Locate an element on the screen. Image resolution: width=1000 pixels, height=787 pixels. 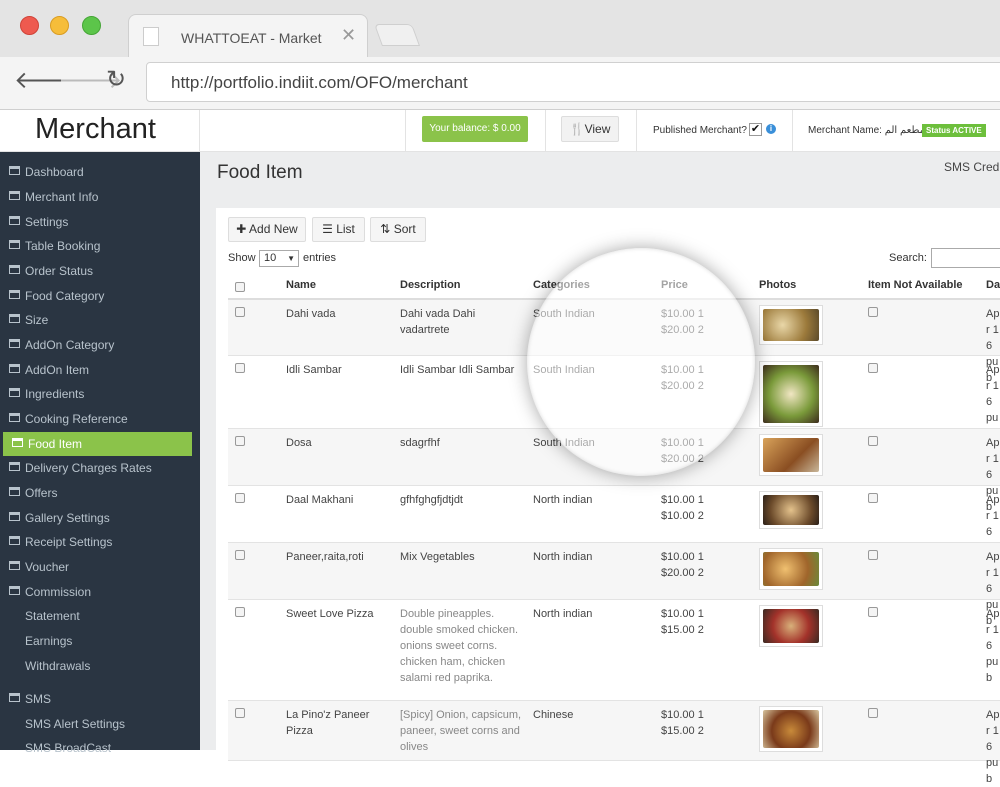
sidebar-item-food-category: Food Category is located at coordinates (100, 296).